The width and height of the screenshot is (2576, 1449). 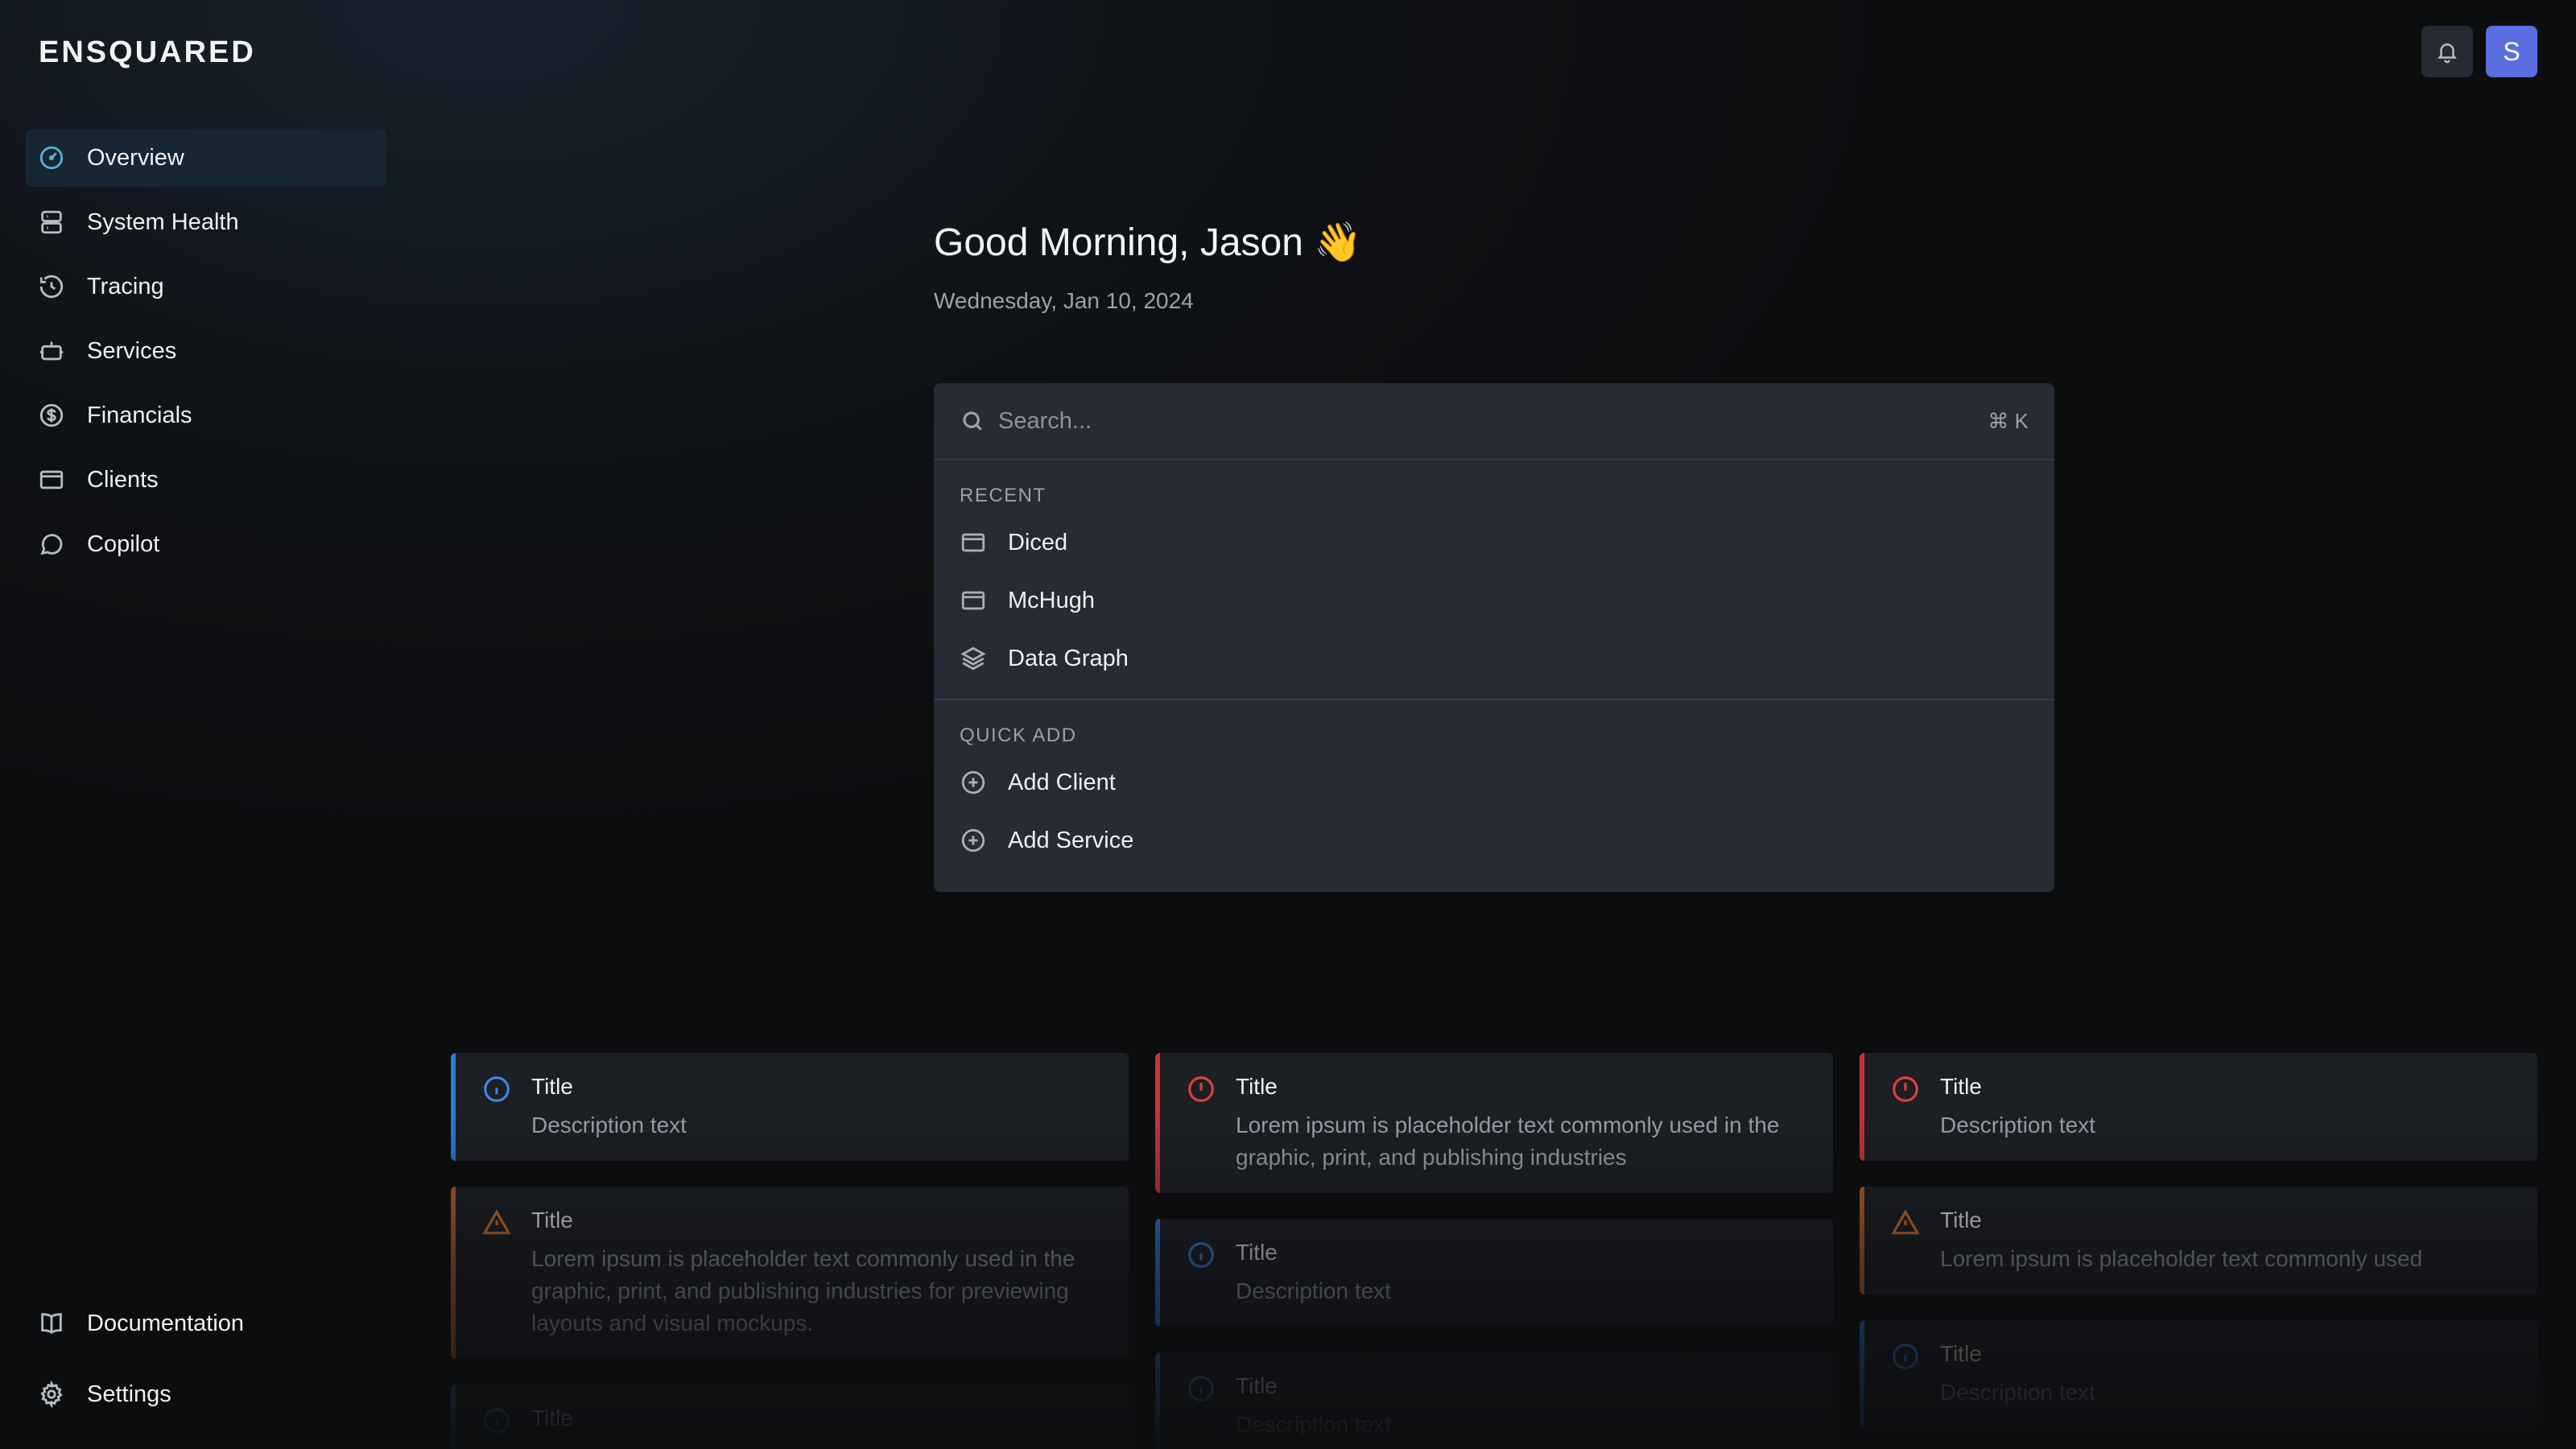 I want to click on notifications-button, so click(x=2447, y=51).